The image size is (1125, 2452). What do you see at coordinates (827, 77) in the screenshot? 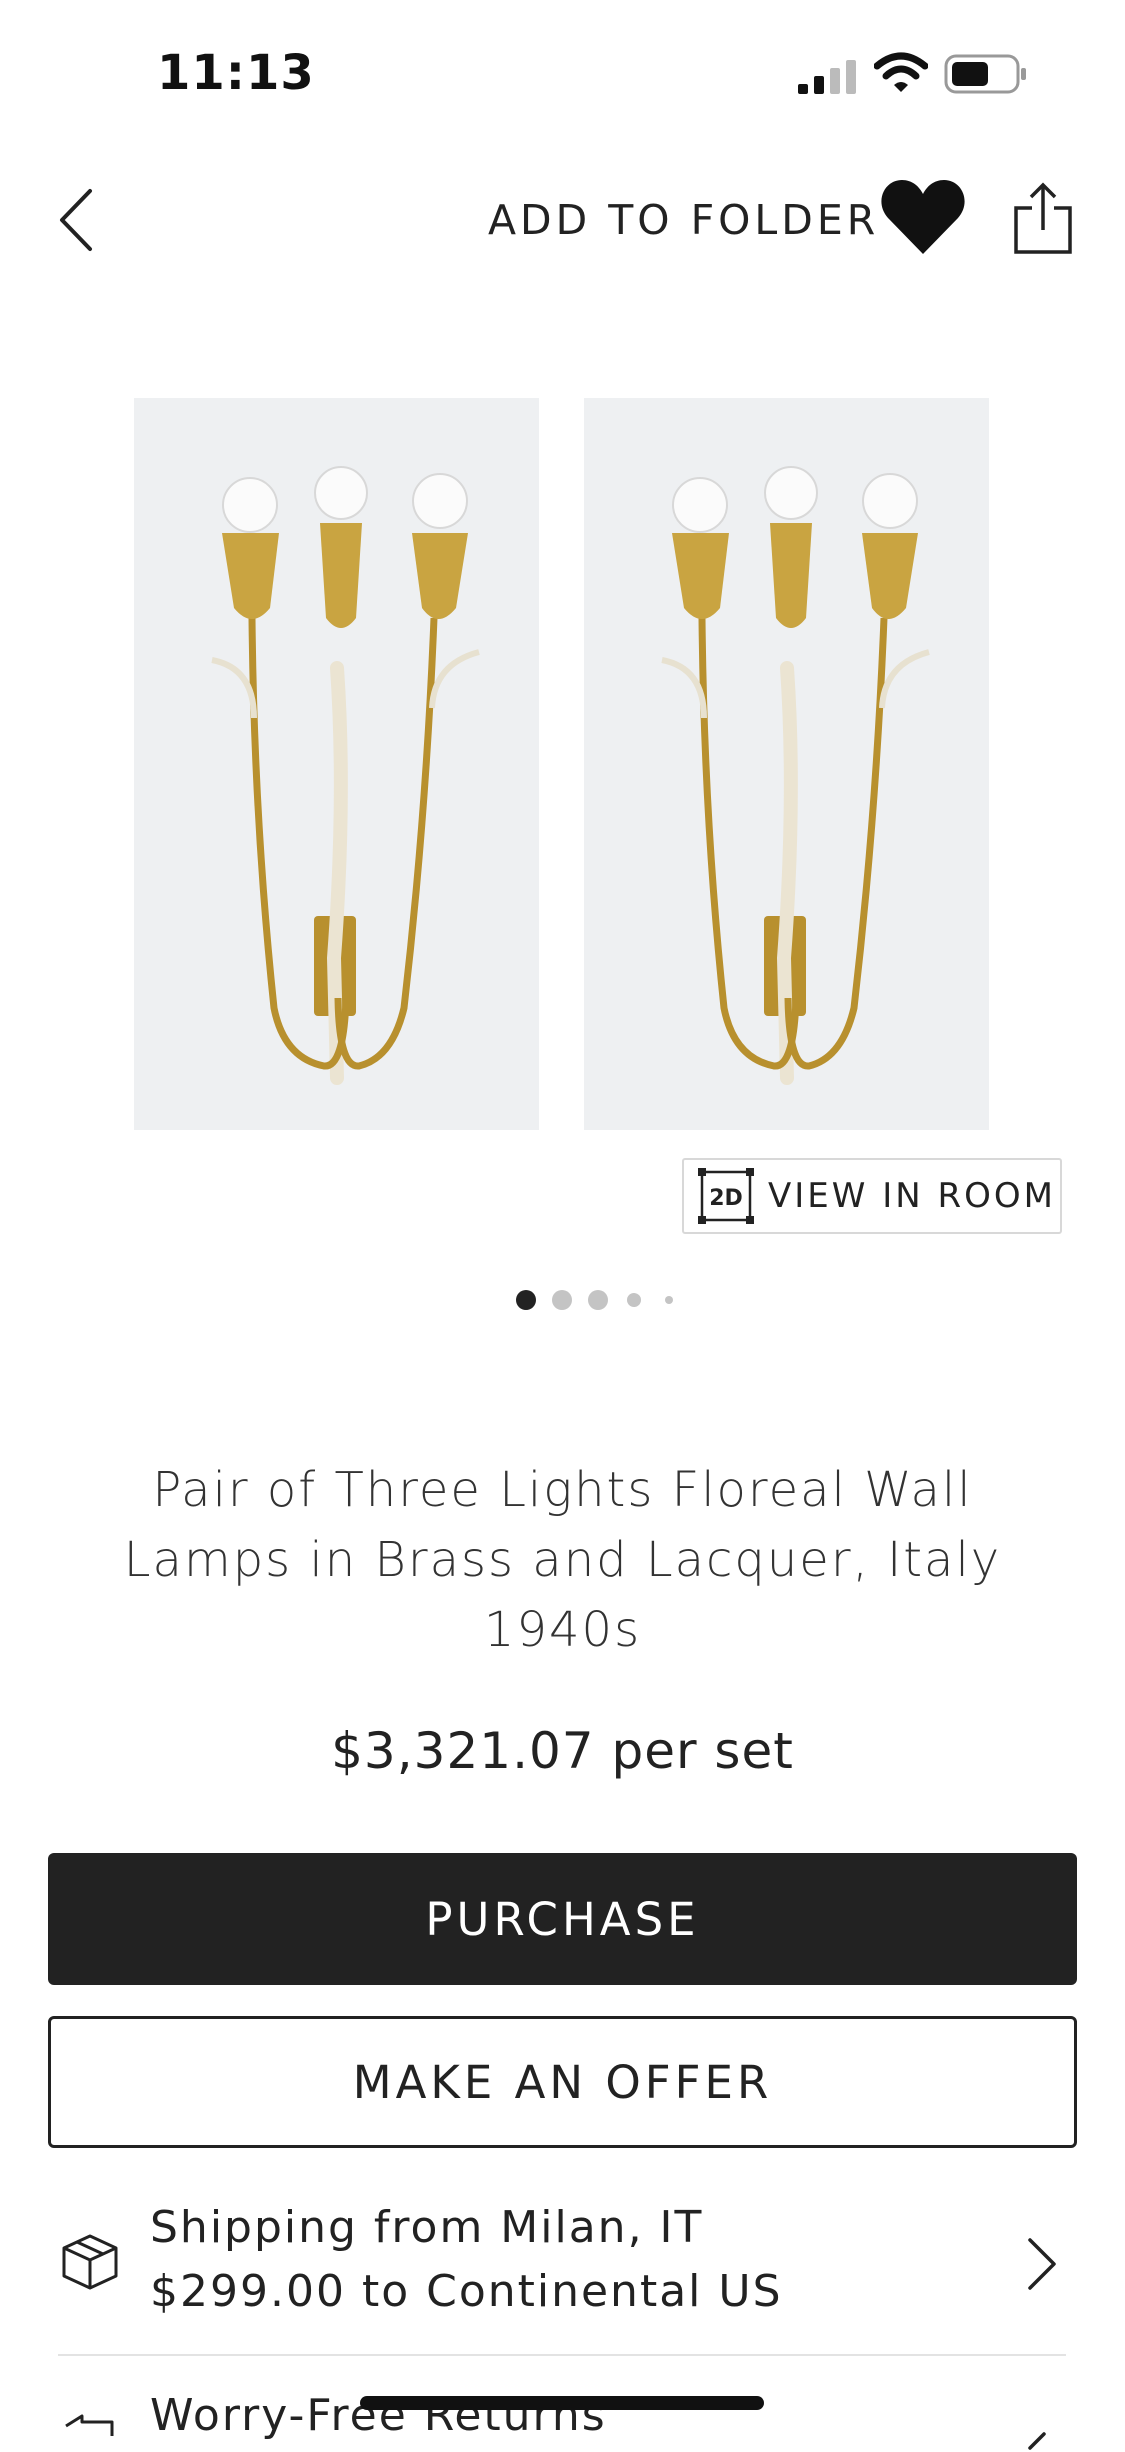
I see `cellular-signal-icon` at bounding box center [827, 77].